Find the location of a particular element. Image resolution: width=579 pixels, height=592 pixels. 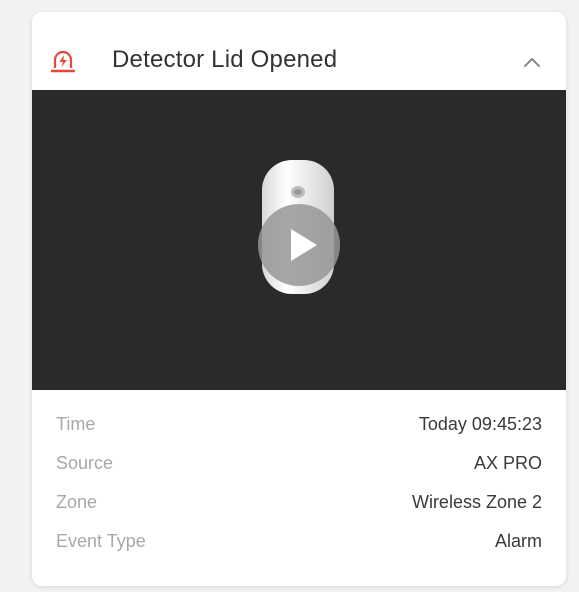

event-card-header: Detector Lid Opened is located at coordinates (299, 51).